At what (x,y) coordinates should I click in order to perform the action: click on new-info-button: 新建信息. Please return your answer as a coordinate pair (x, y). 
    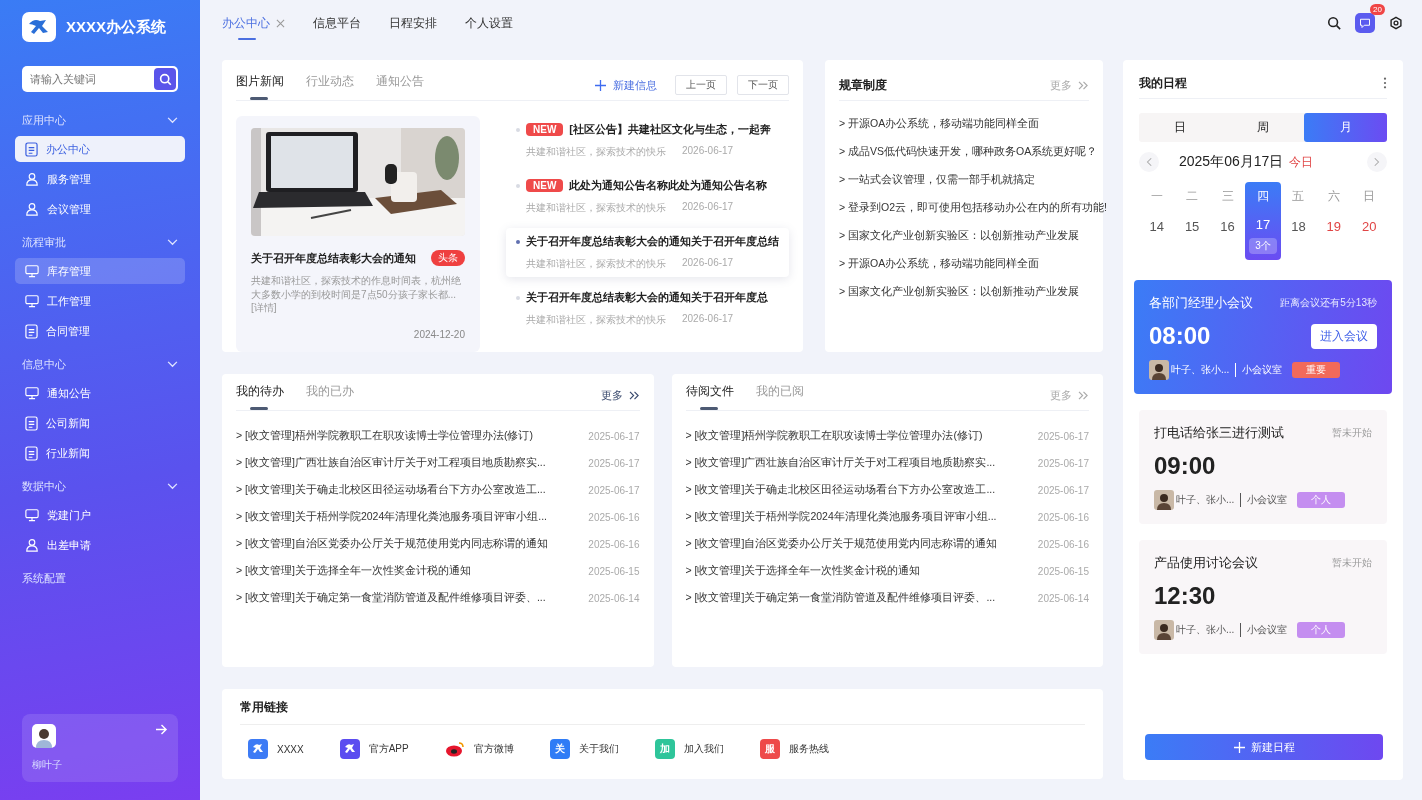
    Looking at the image, I should click on (626, 85).